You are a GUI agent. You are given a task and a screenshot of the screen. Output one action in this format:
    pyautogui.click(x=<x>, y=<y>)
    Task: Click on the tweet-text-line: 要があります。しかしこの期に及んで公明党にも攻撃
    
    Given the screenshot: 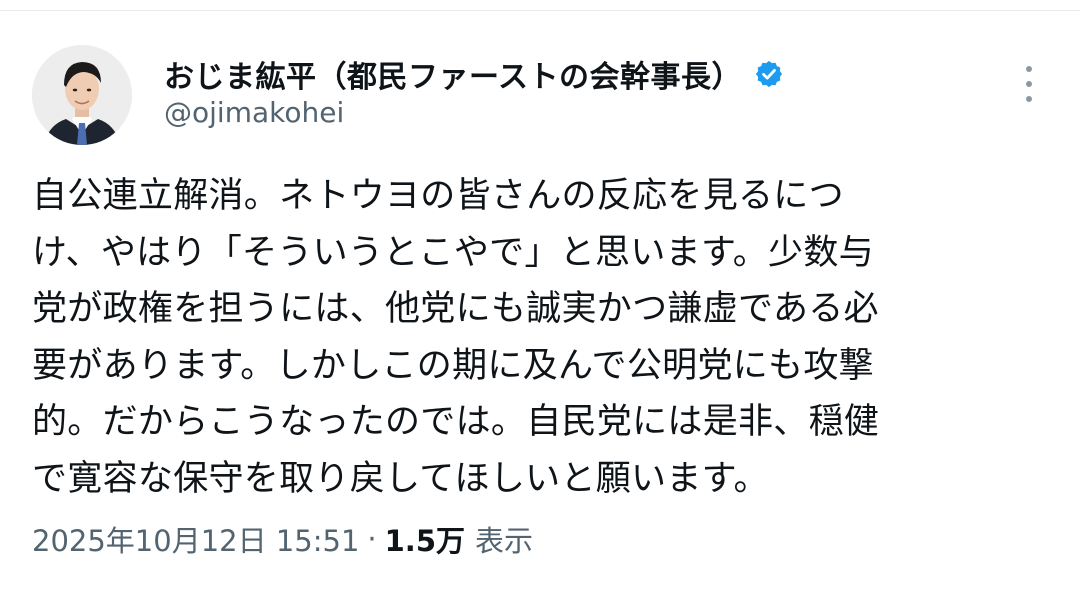 What is the action you would take?
    pyautogui.click(x=453, y=365)
    